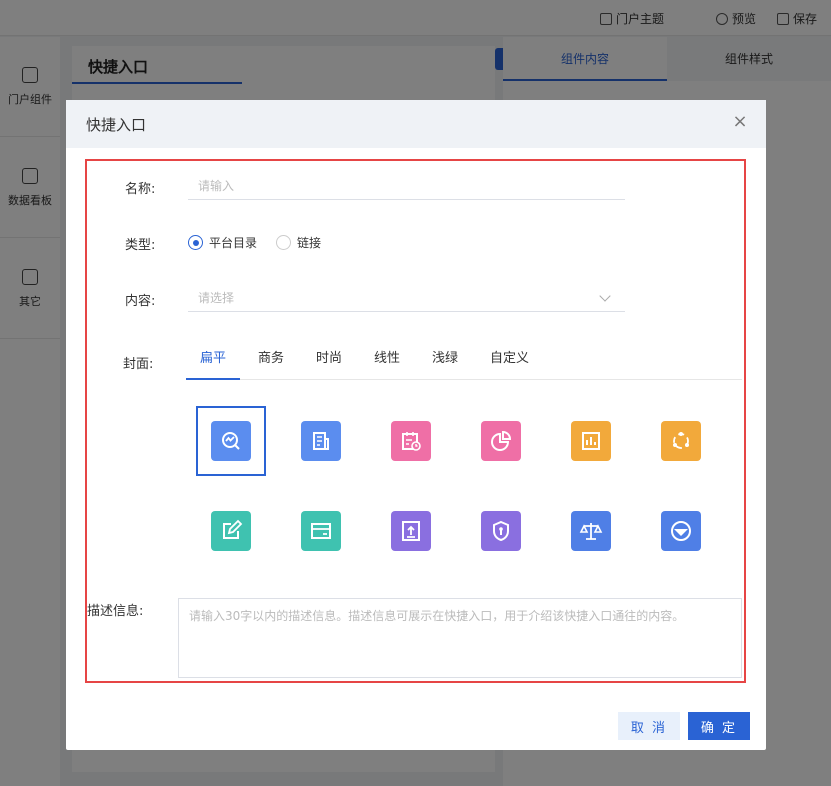 This screenshot has width=831, height=786. What do you see at coordinates (416, 124) in the screenshot?
I see `dialog-header: 快捷入口 ×` at bounding box center [416, 124].